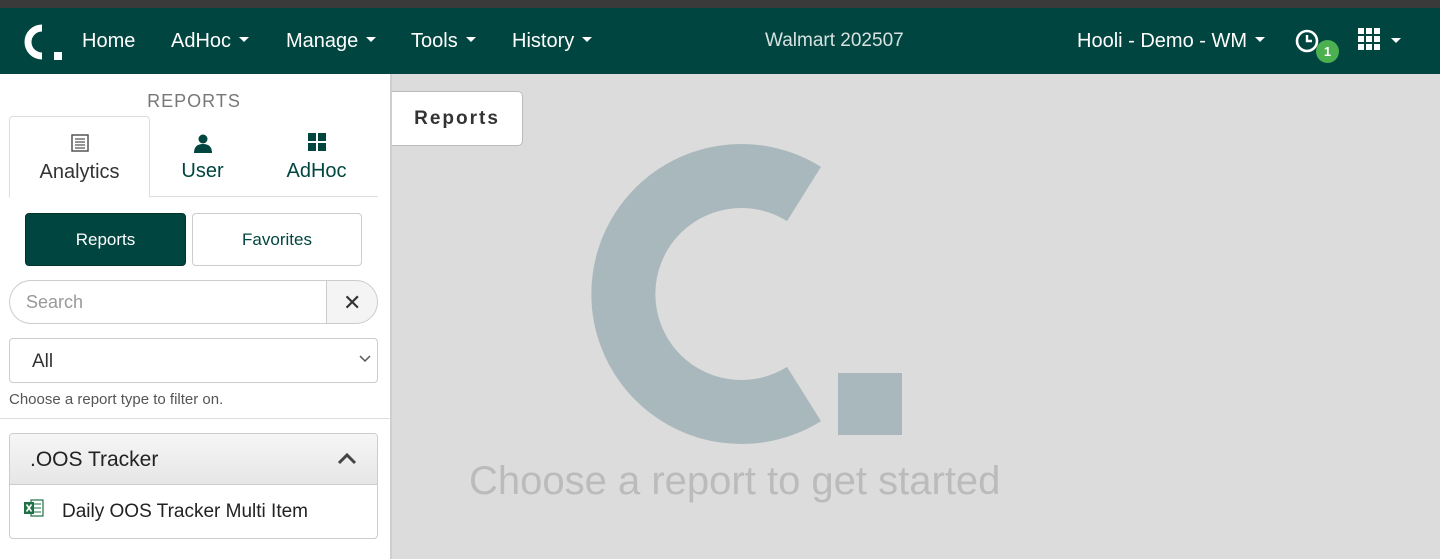 This screenshot has height=559, width=1440. I want to click on nav-history-label: History, so click(543, 41).